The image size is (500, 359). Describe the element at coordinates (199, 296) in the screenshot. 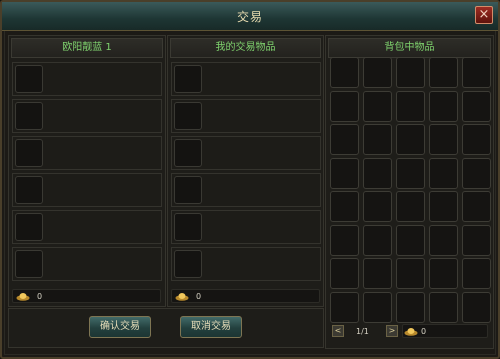

I see `my-gold-amount: 0` at that location.